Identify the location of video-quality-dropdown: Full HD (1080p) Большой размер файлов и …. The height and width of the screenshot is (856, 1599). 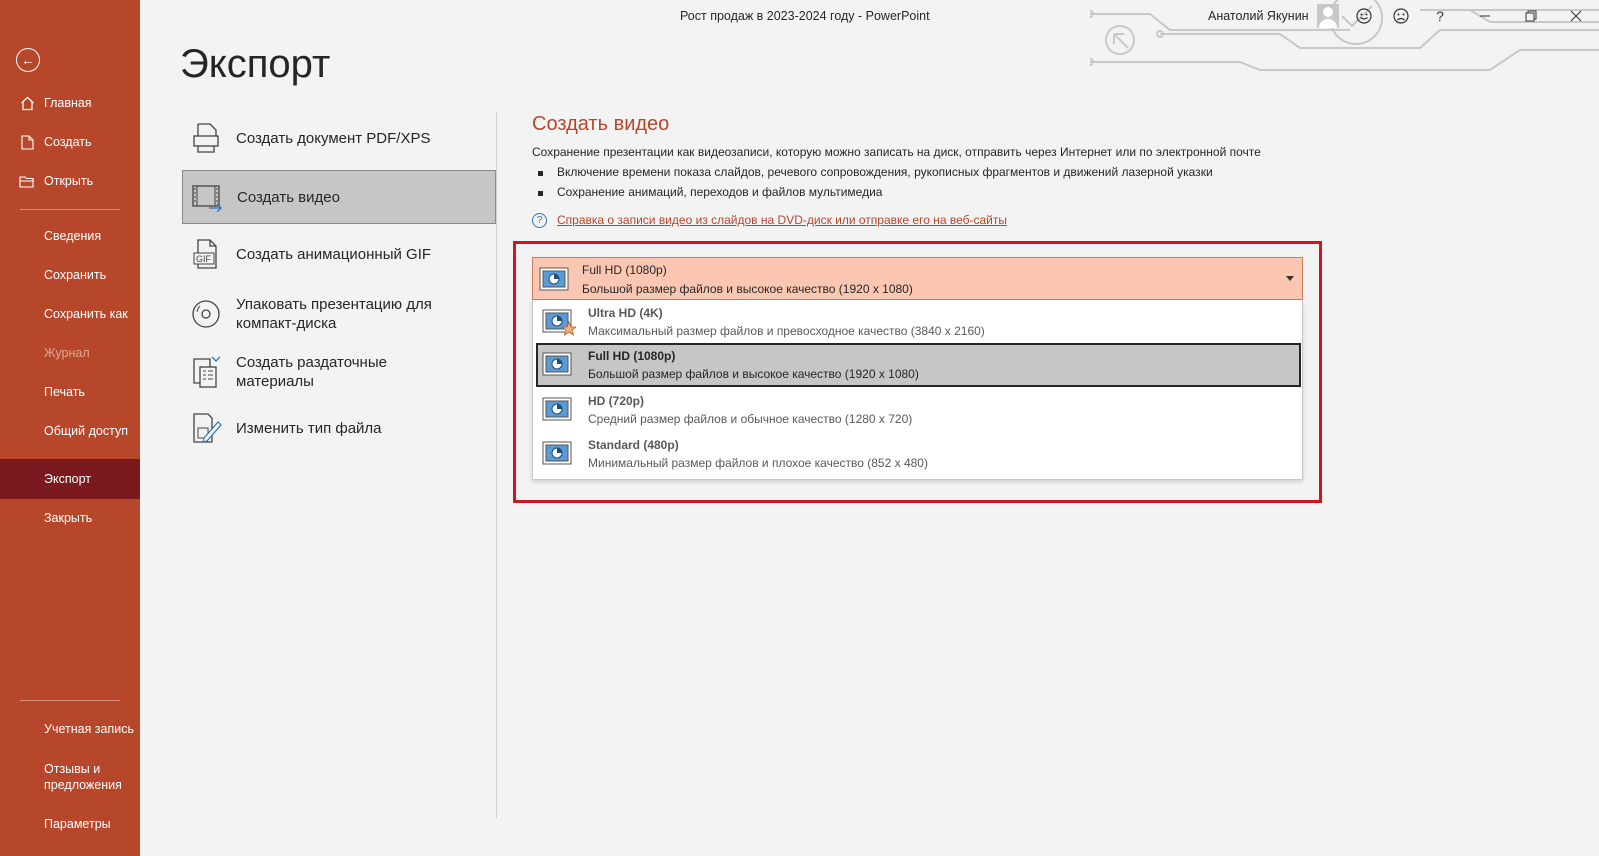
(917, 278).